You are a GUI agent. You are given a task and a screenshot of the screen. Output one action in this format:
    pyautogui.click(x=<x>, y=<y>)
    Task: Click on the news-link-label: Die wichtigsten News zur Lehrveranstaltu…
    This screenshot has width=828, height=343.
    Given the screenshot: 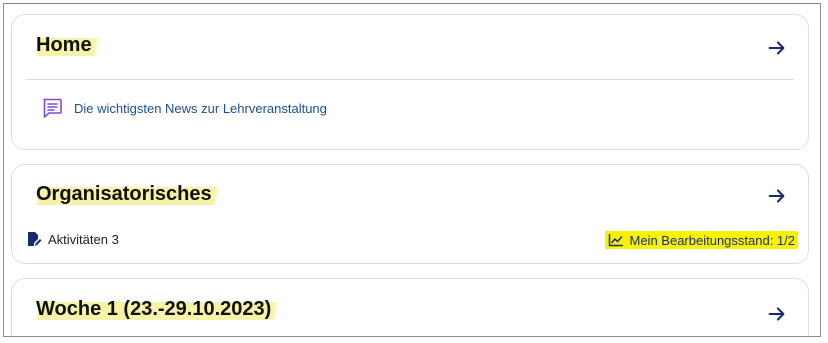 What is the action you would take?
    pyautogui.click(x=200, y=108)
    